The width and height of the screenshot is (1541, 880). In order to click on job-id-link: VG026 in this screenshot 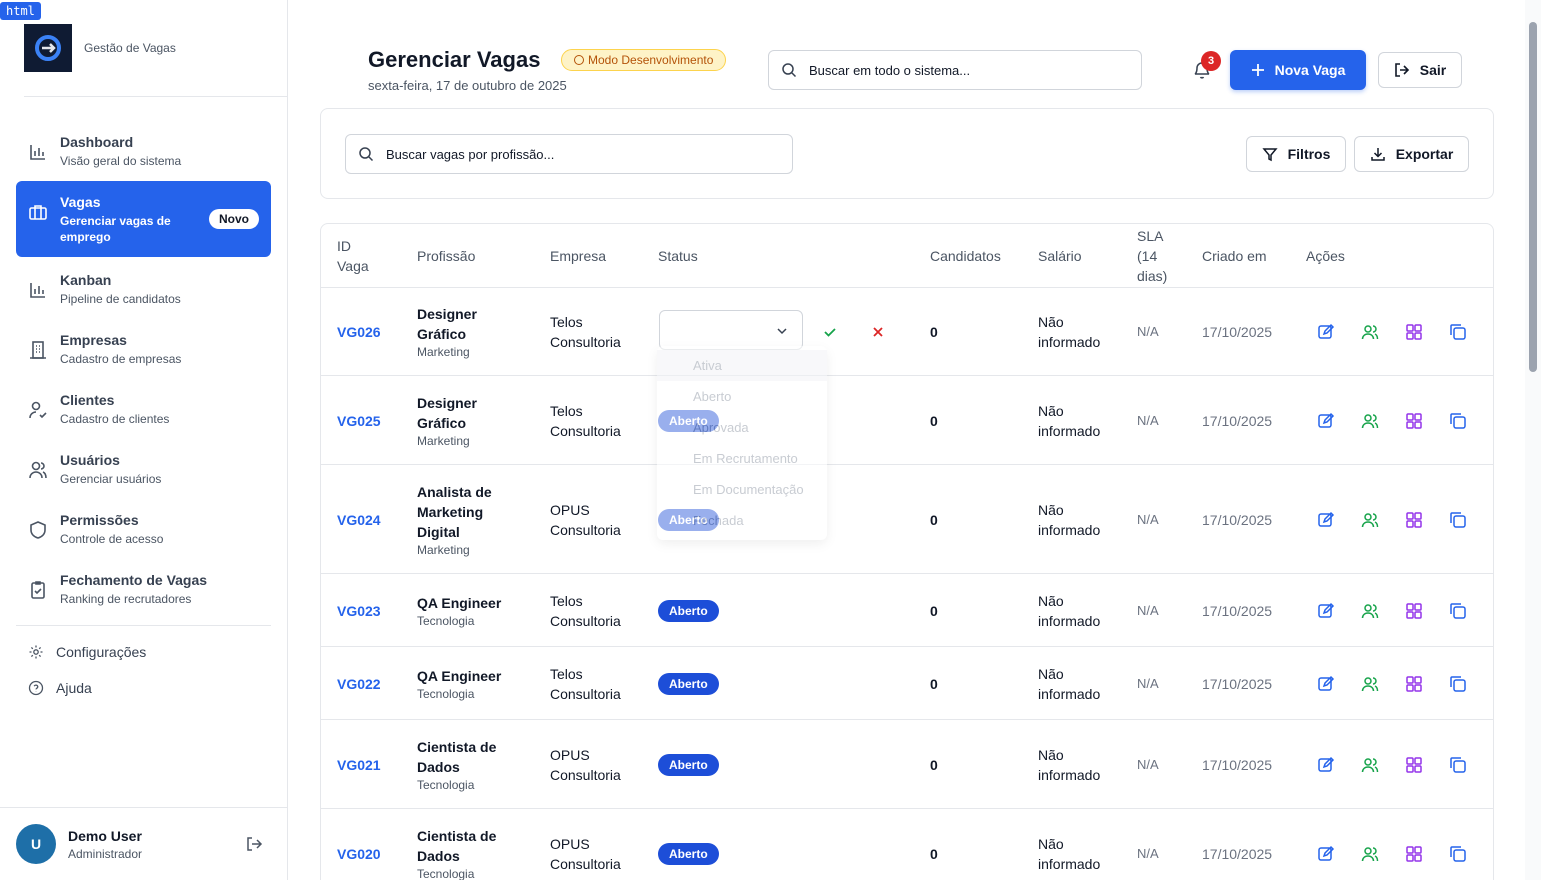, I will do `click(359, 332)`.